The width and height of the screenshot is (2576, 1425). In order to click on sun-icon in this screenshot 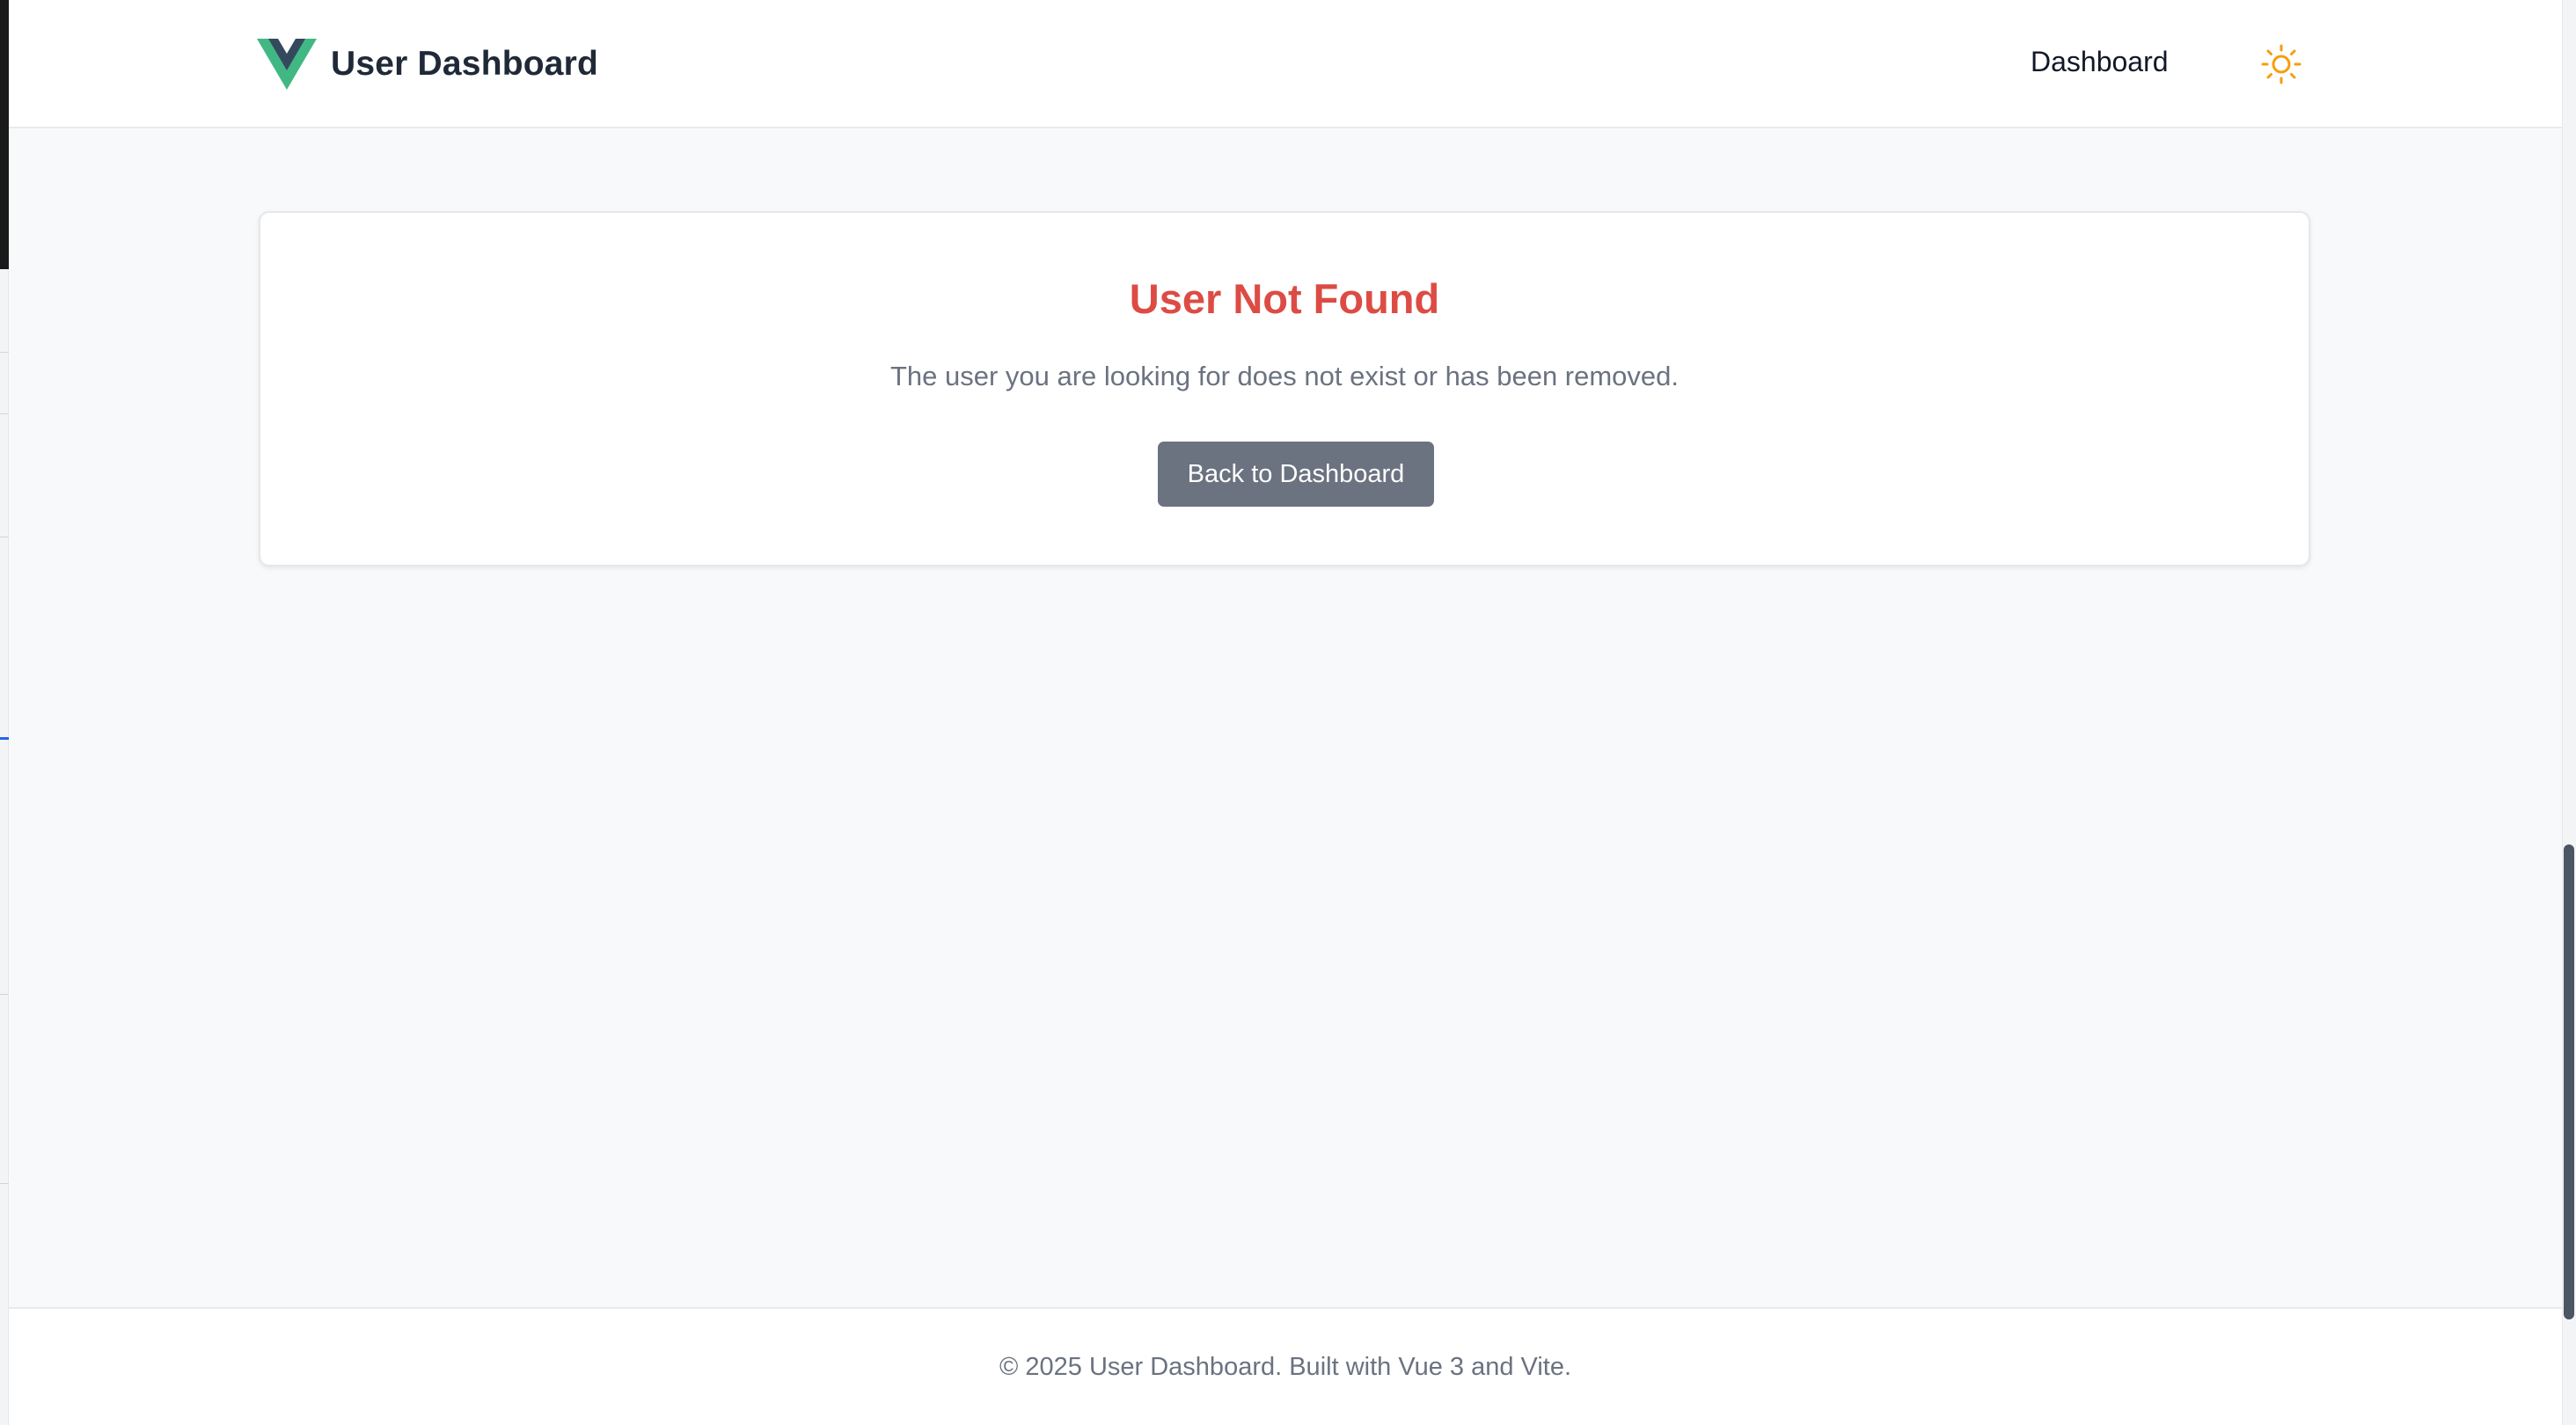, I will do `click(2281, 64)`.